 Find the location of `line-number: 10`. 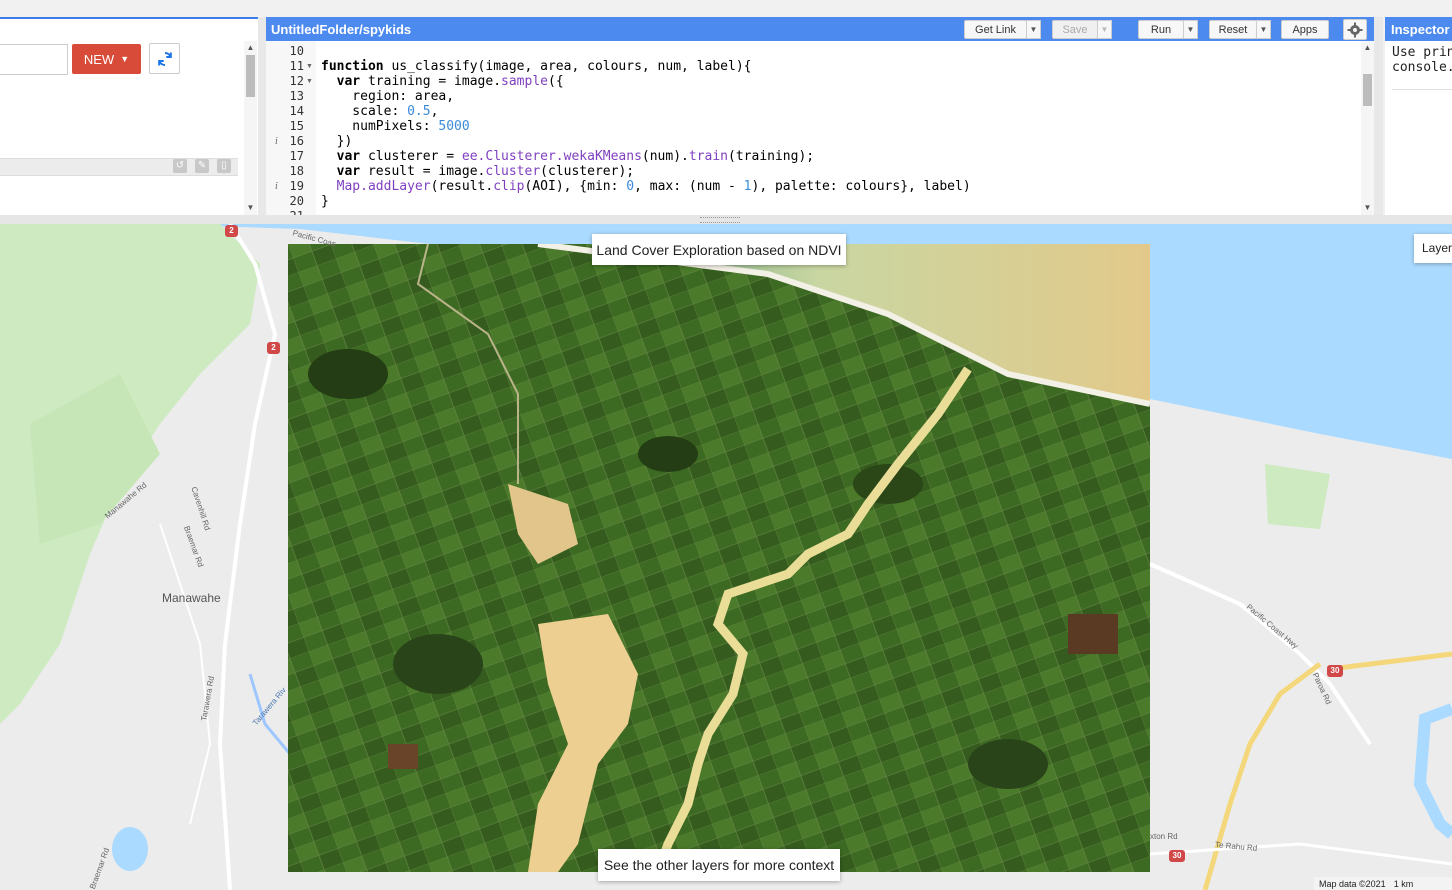

line-number: 10 is located at coordinates (296, 51).